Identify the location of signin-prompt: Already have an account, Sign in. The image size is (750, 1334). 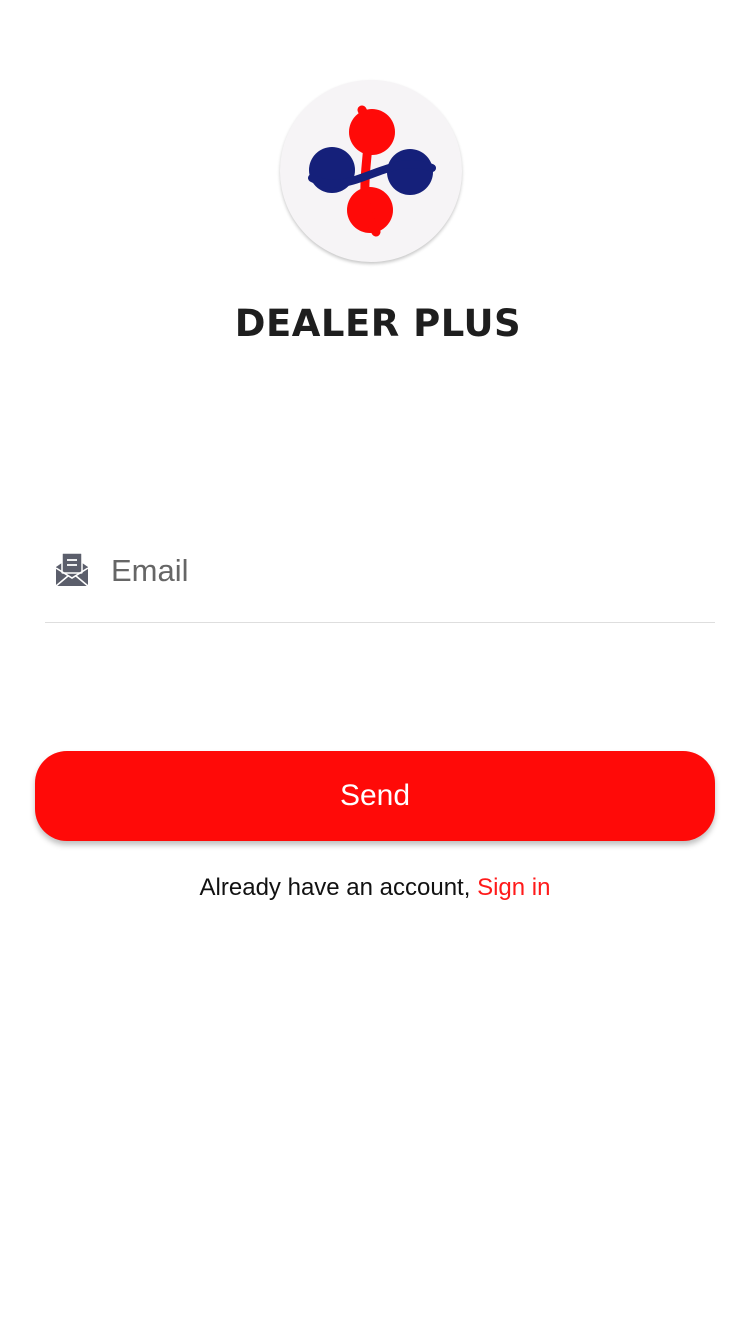
(375, 888).